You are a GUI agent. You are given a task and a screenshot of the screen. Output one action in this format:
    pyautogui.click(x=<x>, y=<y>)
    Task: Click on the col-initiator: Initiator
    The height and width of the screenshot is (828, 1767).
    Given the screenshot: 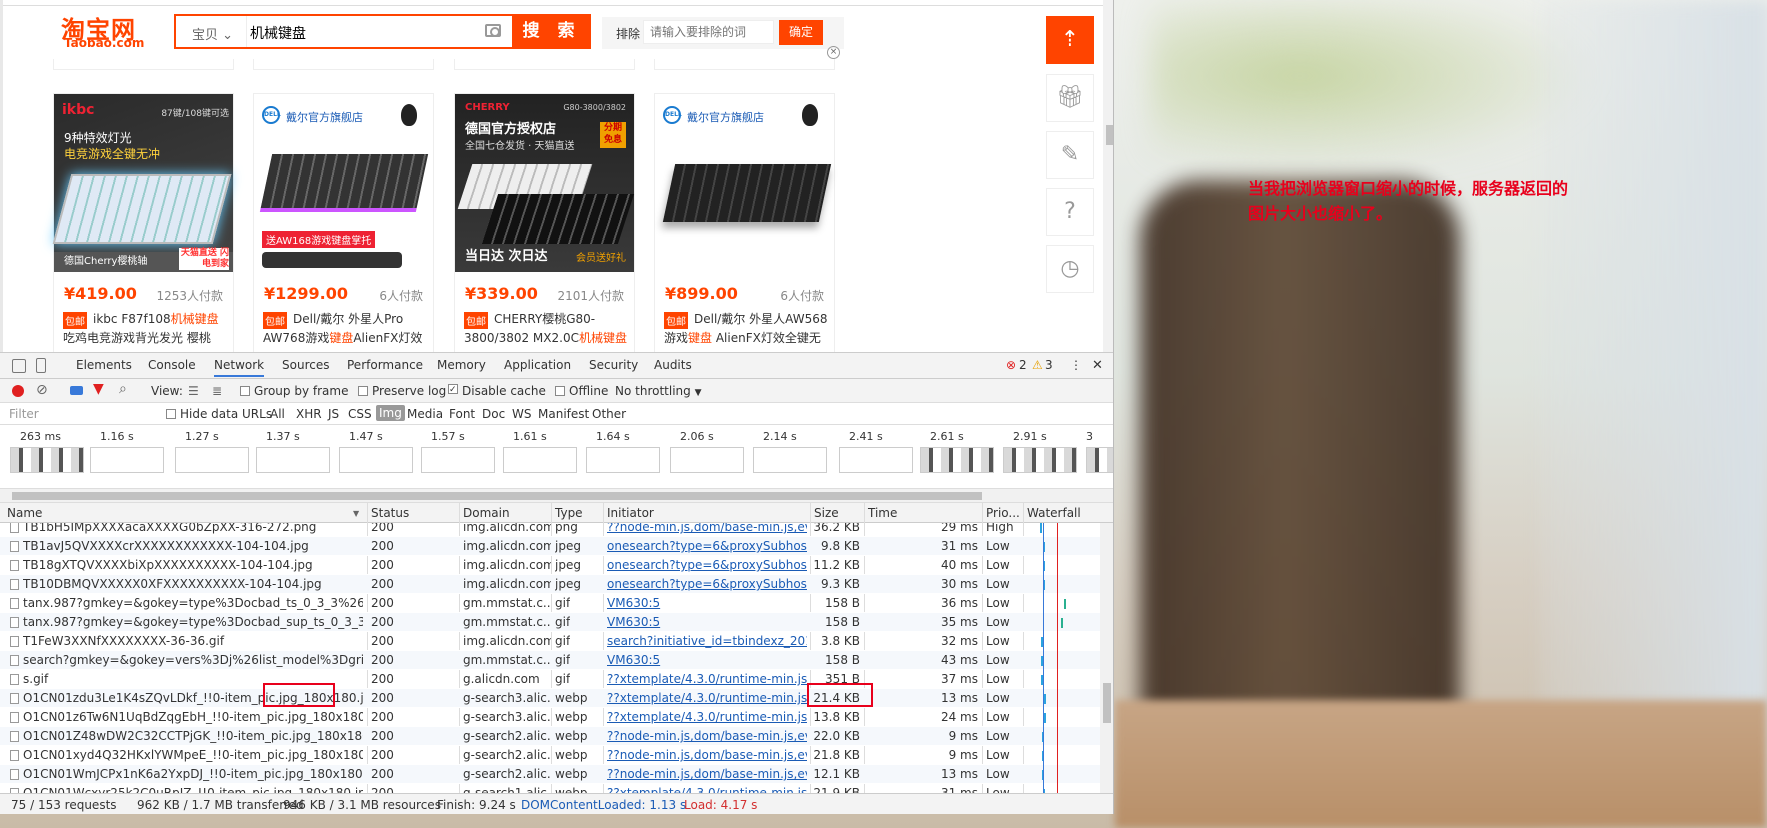 What is the action you would take?
    pyautogui.click(x=630, y=513)
    